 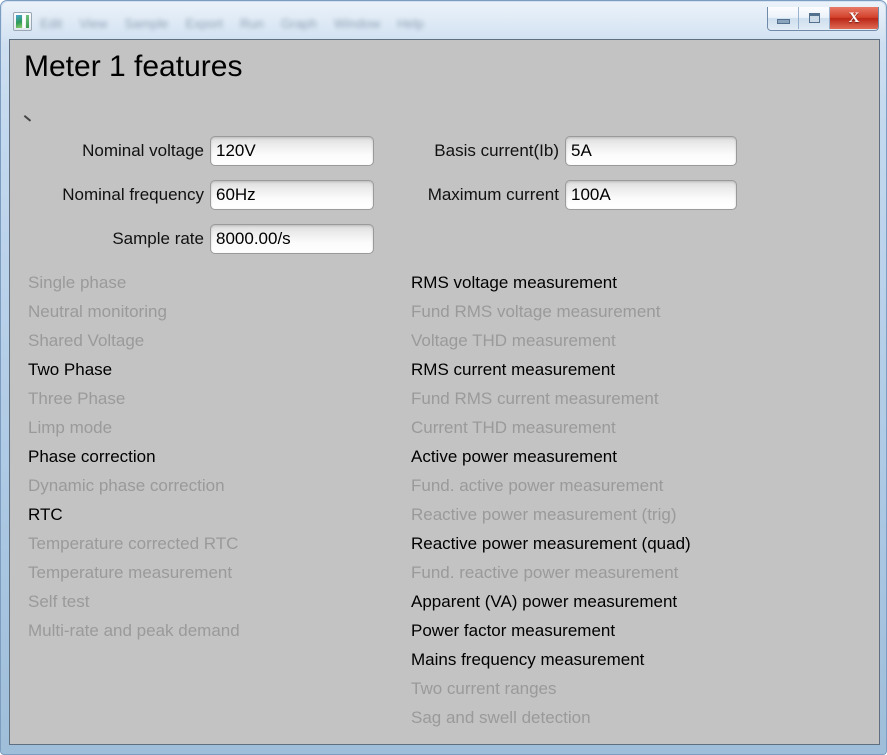 What do you see at coordinates (134, 630) in the screenshot?
I see `feature-item: Multi-rate and peak demand` at bounding box center [134, 630].